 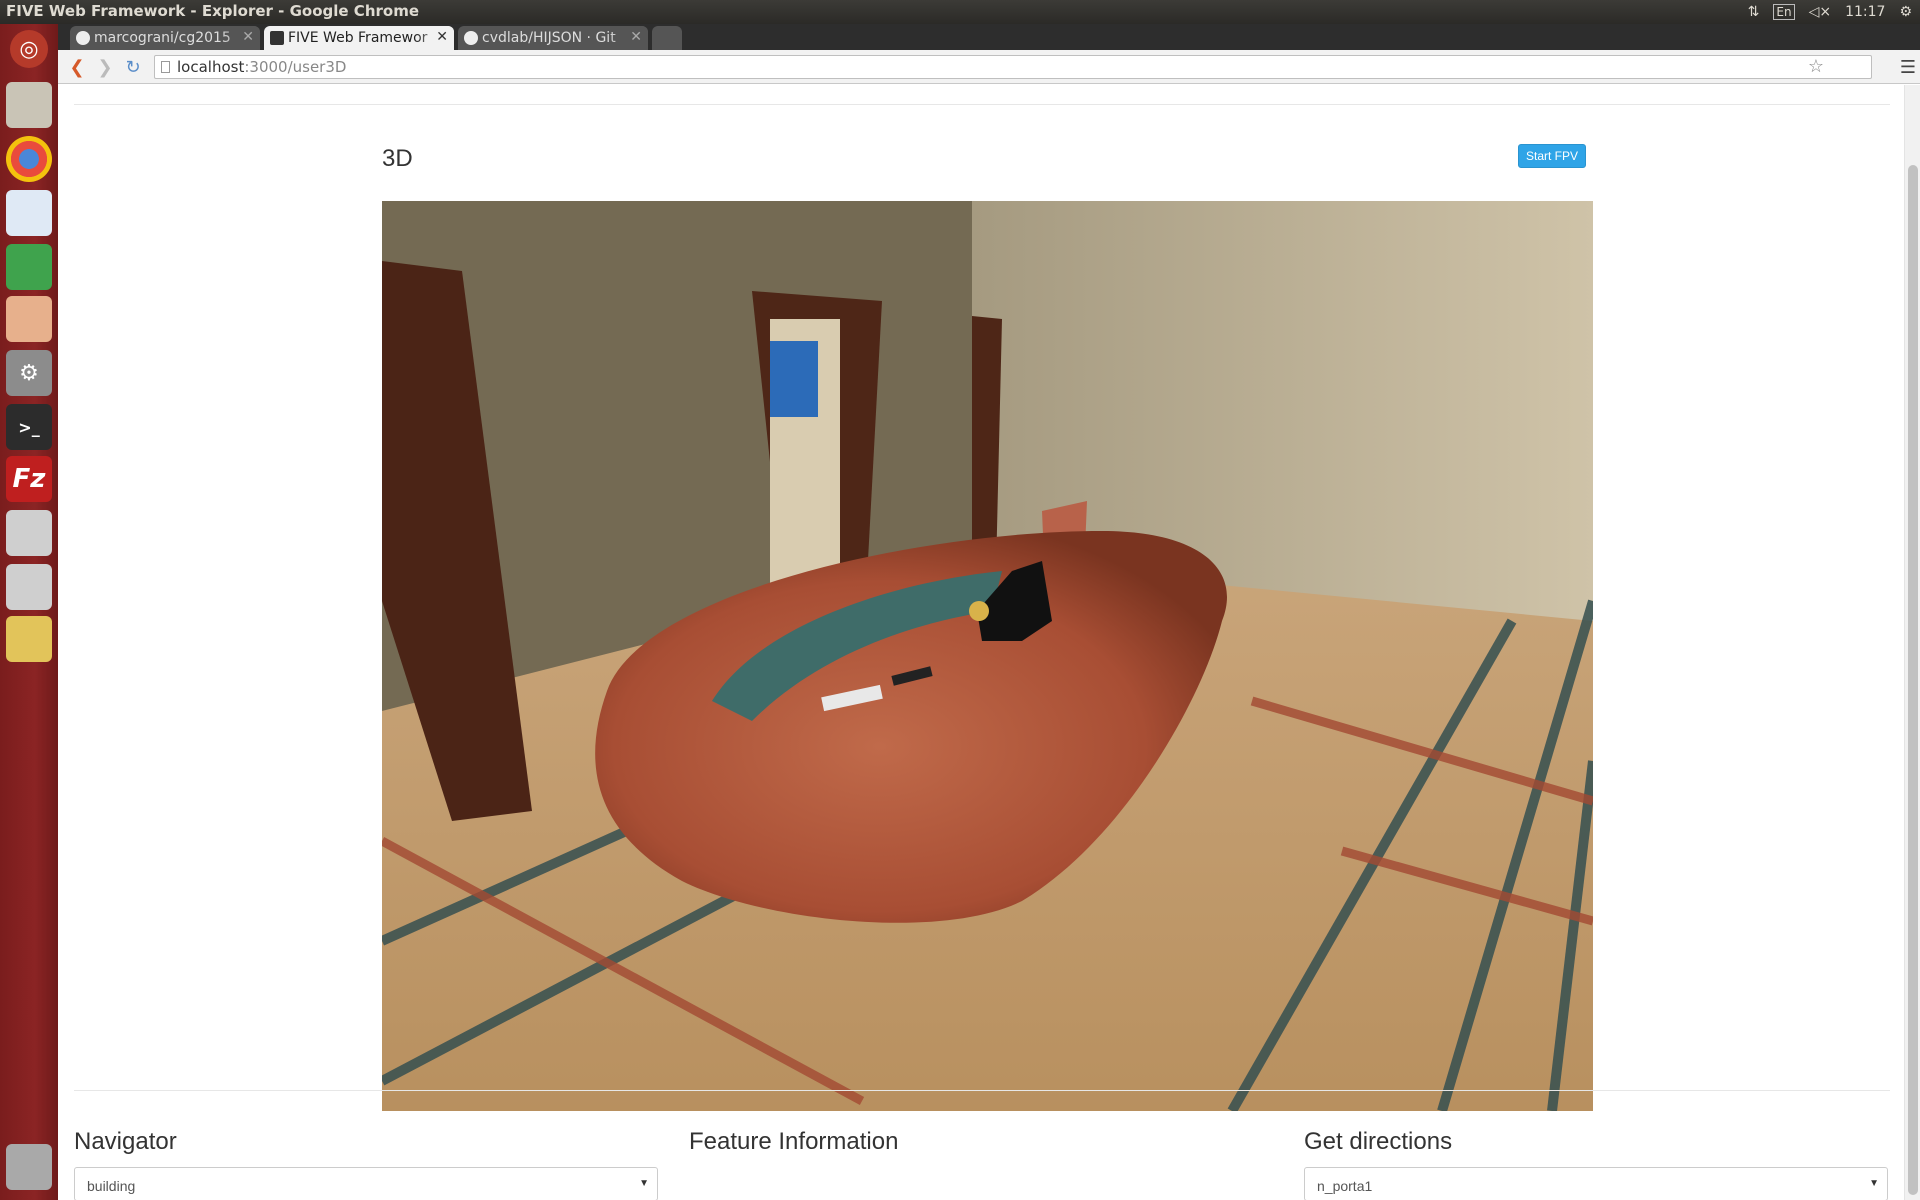 I want to click on network-icon: ⇅, so click(x=1754, y=12).